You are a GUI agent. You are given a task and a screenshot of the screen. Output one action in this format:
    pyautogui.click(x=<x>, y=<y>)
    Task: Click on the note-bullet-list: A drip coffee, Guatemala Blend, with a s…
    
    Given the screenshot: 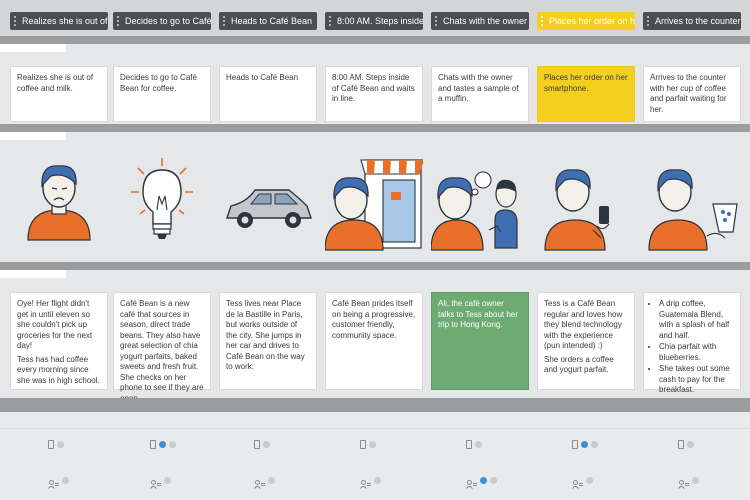 What is the action you would take?
    pyautogui.click(x=696, y=347)
    